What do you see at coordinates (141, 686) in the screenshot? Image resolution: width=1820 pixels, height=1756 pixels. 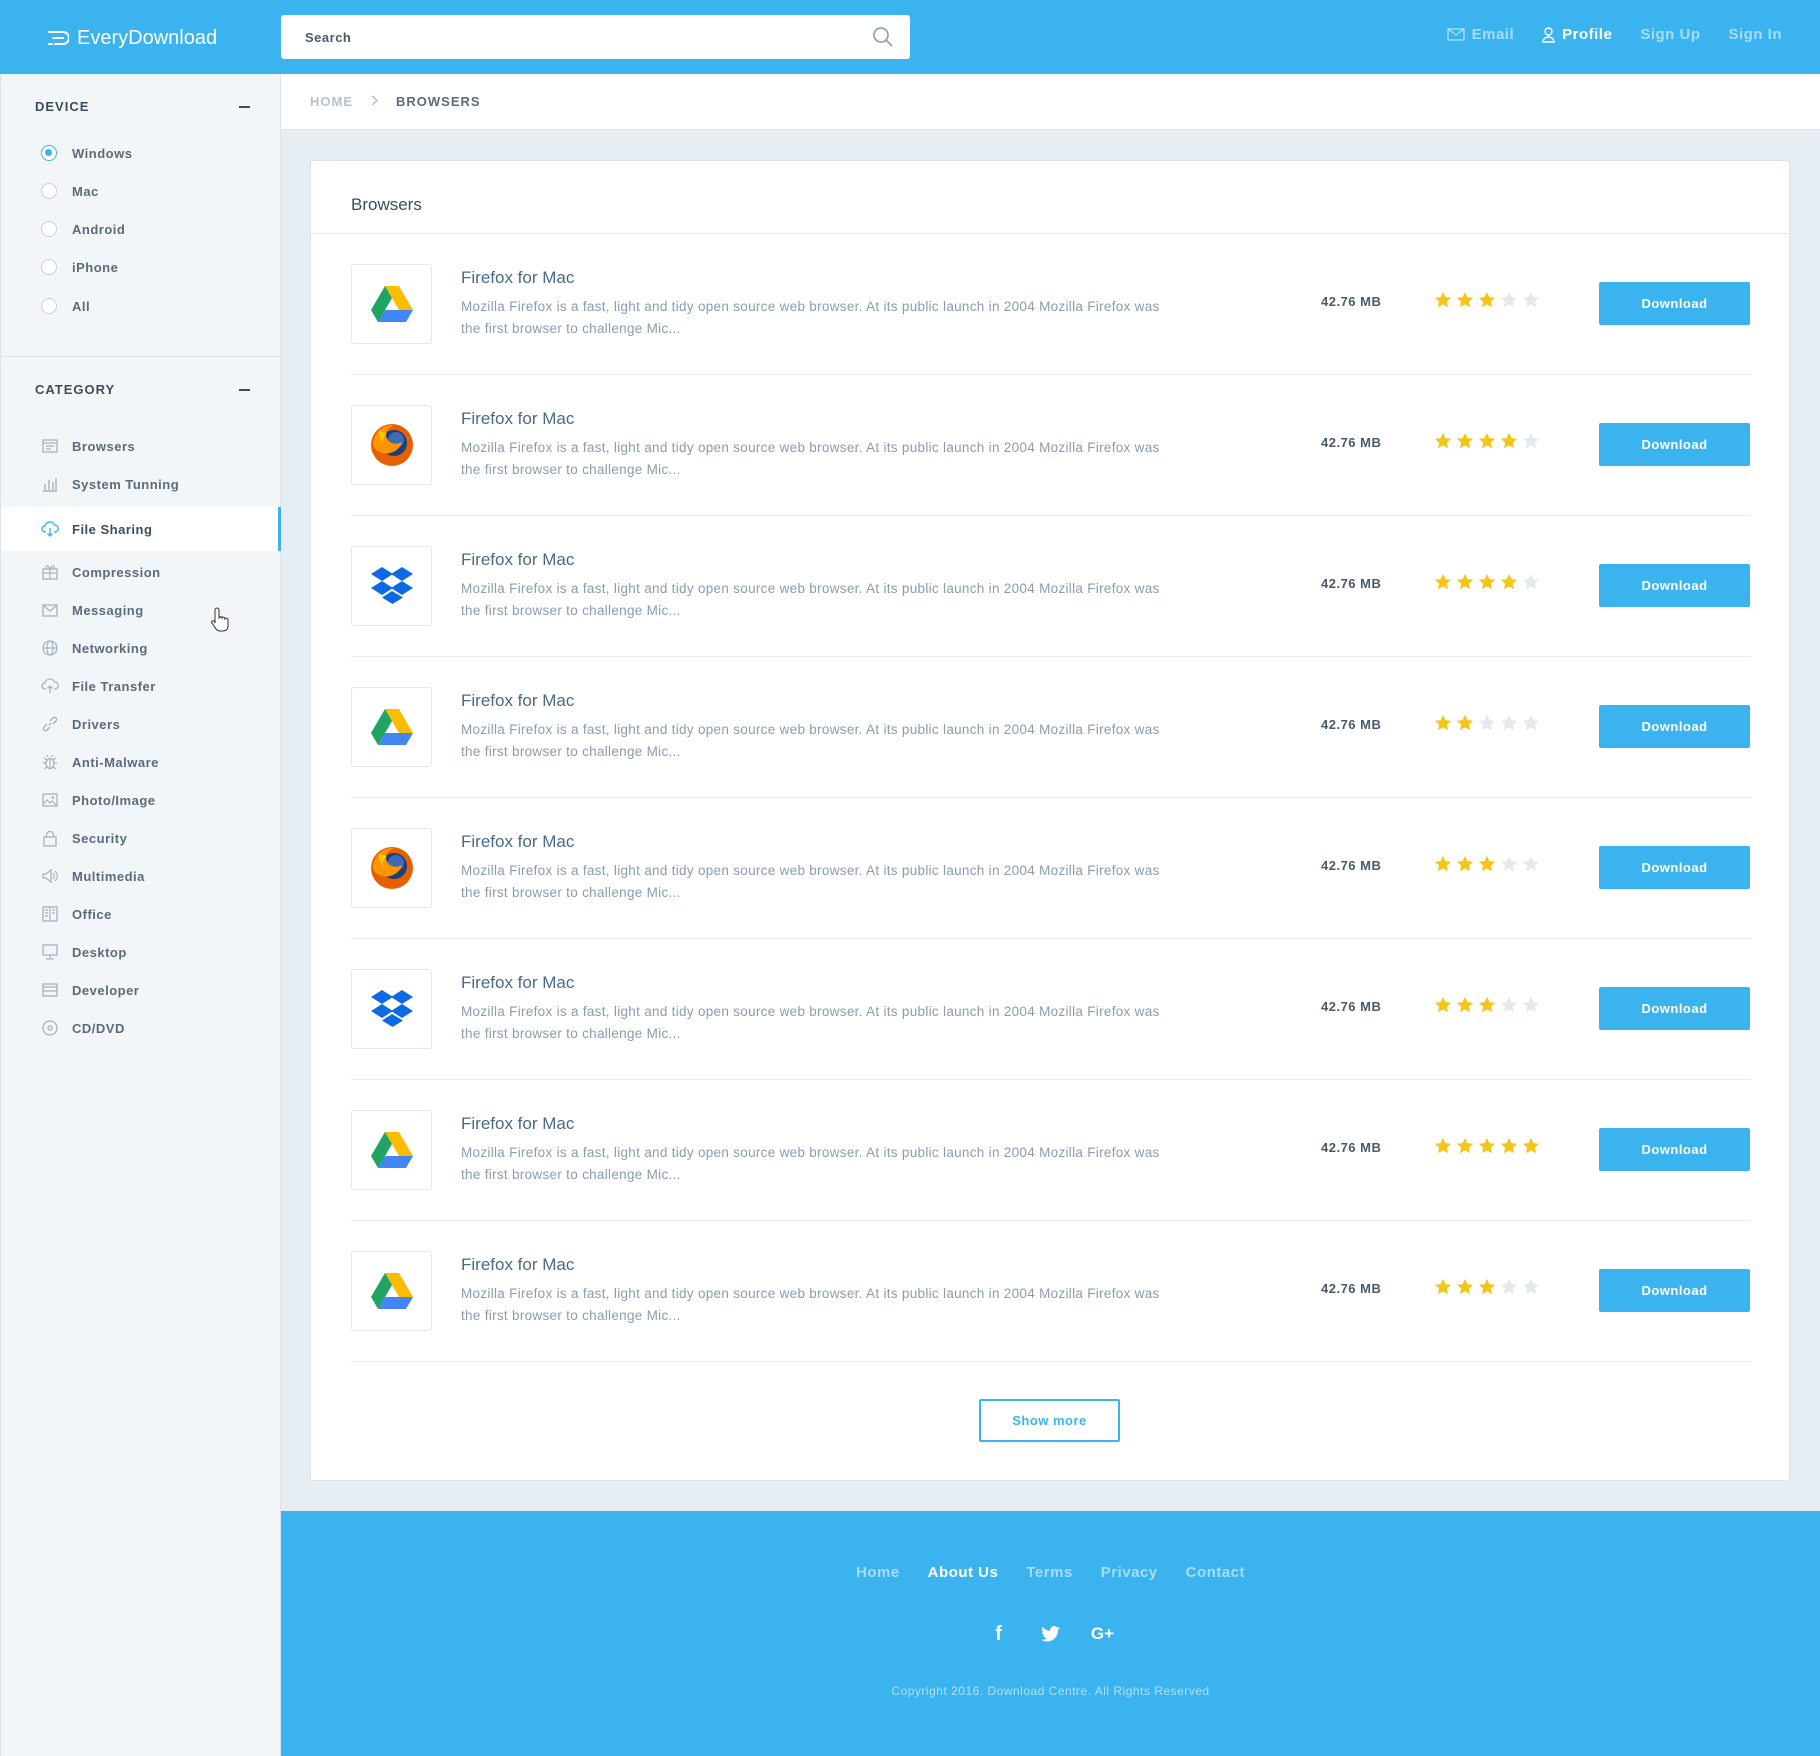 I see `sidebar-item-file-transfer: File Transfer` at bounding box center [141, 686].